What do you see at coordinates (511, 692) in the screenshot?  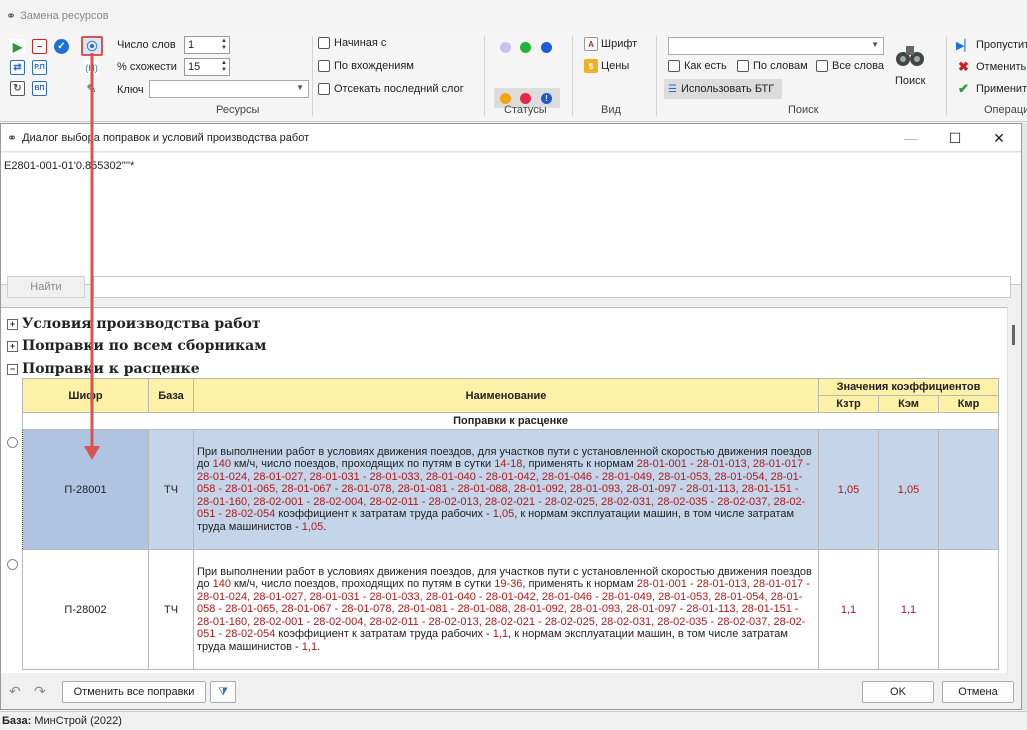 I see `dialog-button-bar: ↶ ↷ Отменить все поправки ⧩ OK Отмена` at bounding box center [511, 692].